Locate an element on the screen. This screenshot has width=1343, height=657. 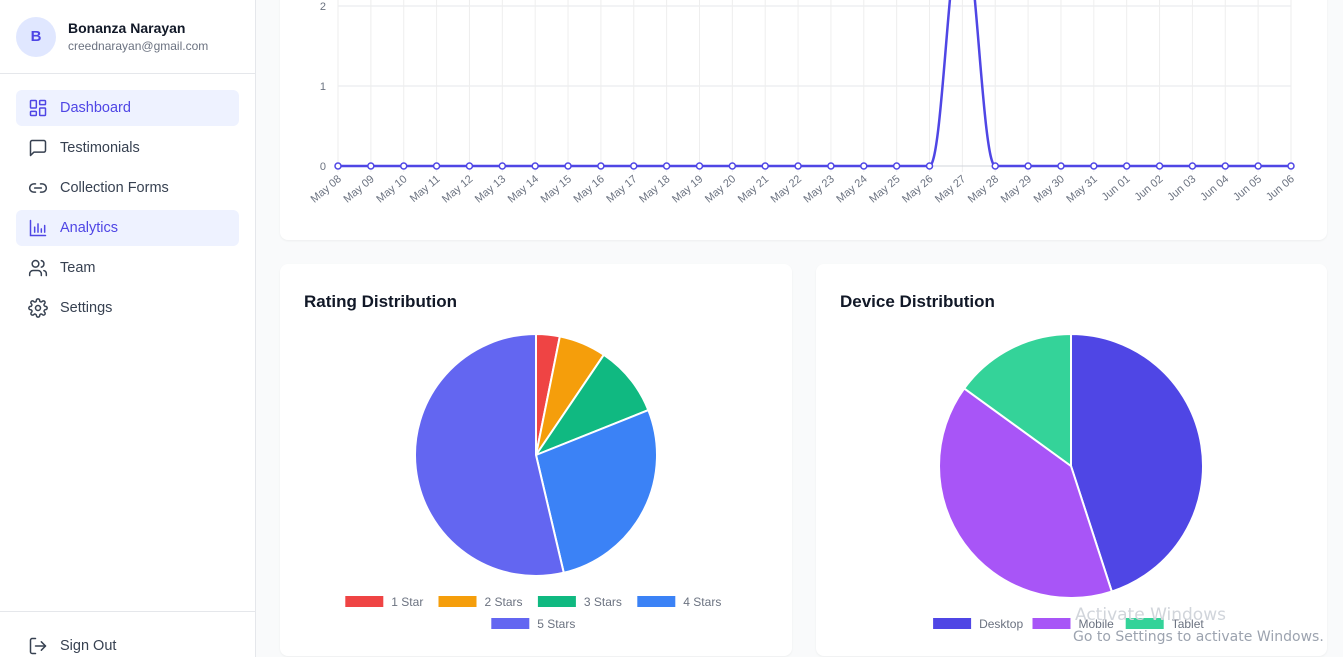
x-tick-label: May 17 is located at coordinates (621, 189).